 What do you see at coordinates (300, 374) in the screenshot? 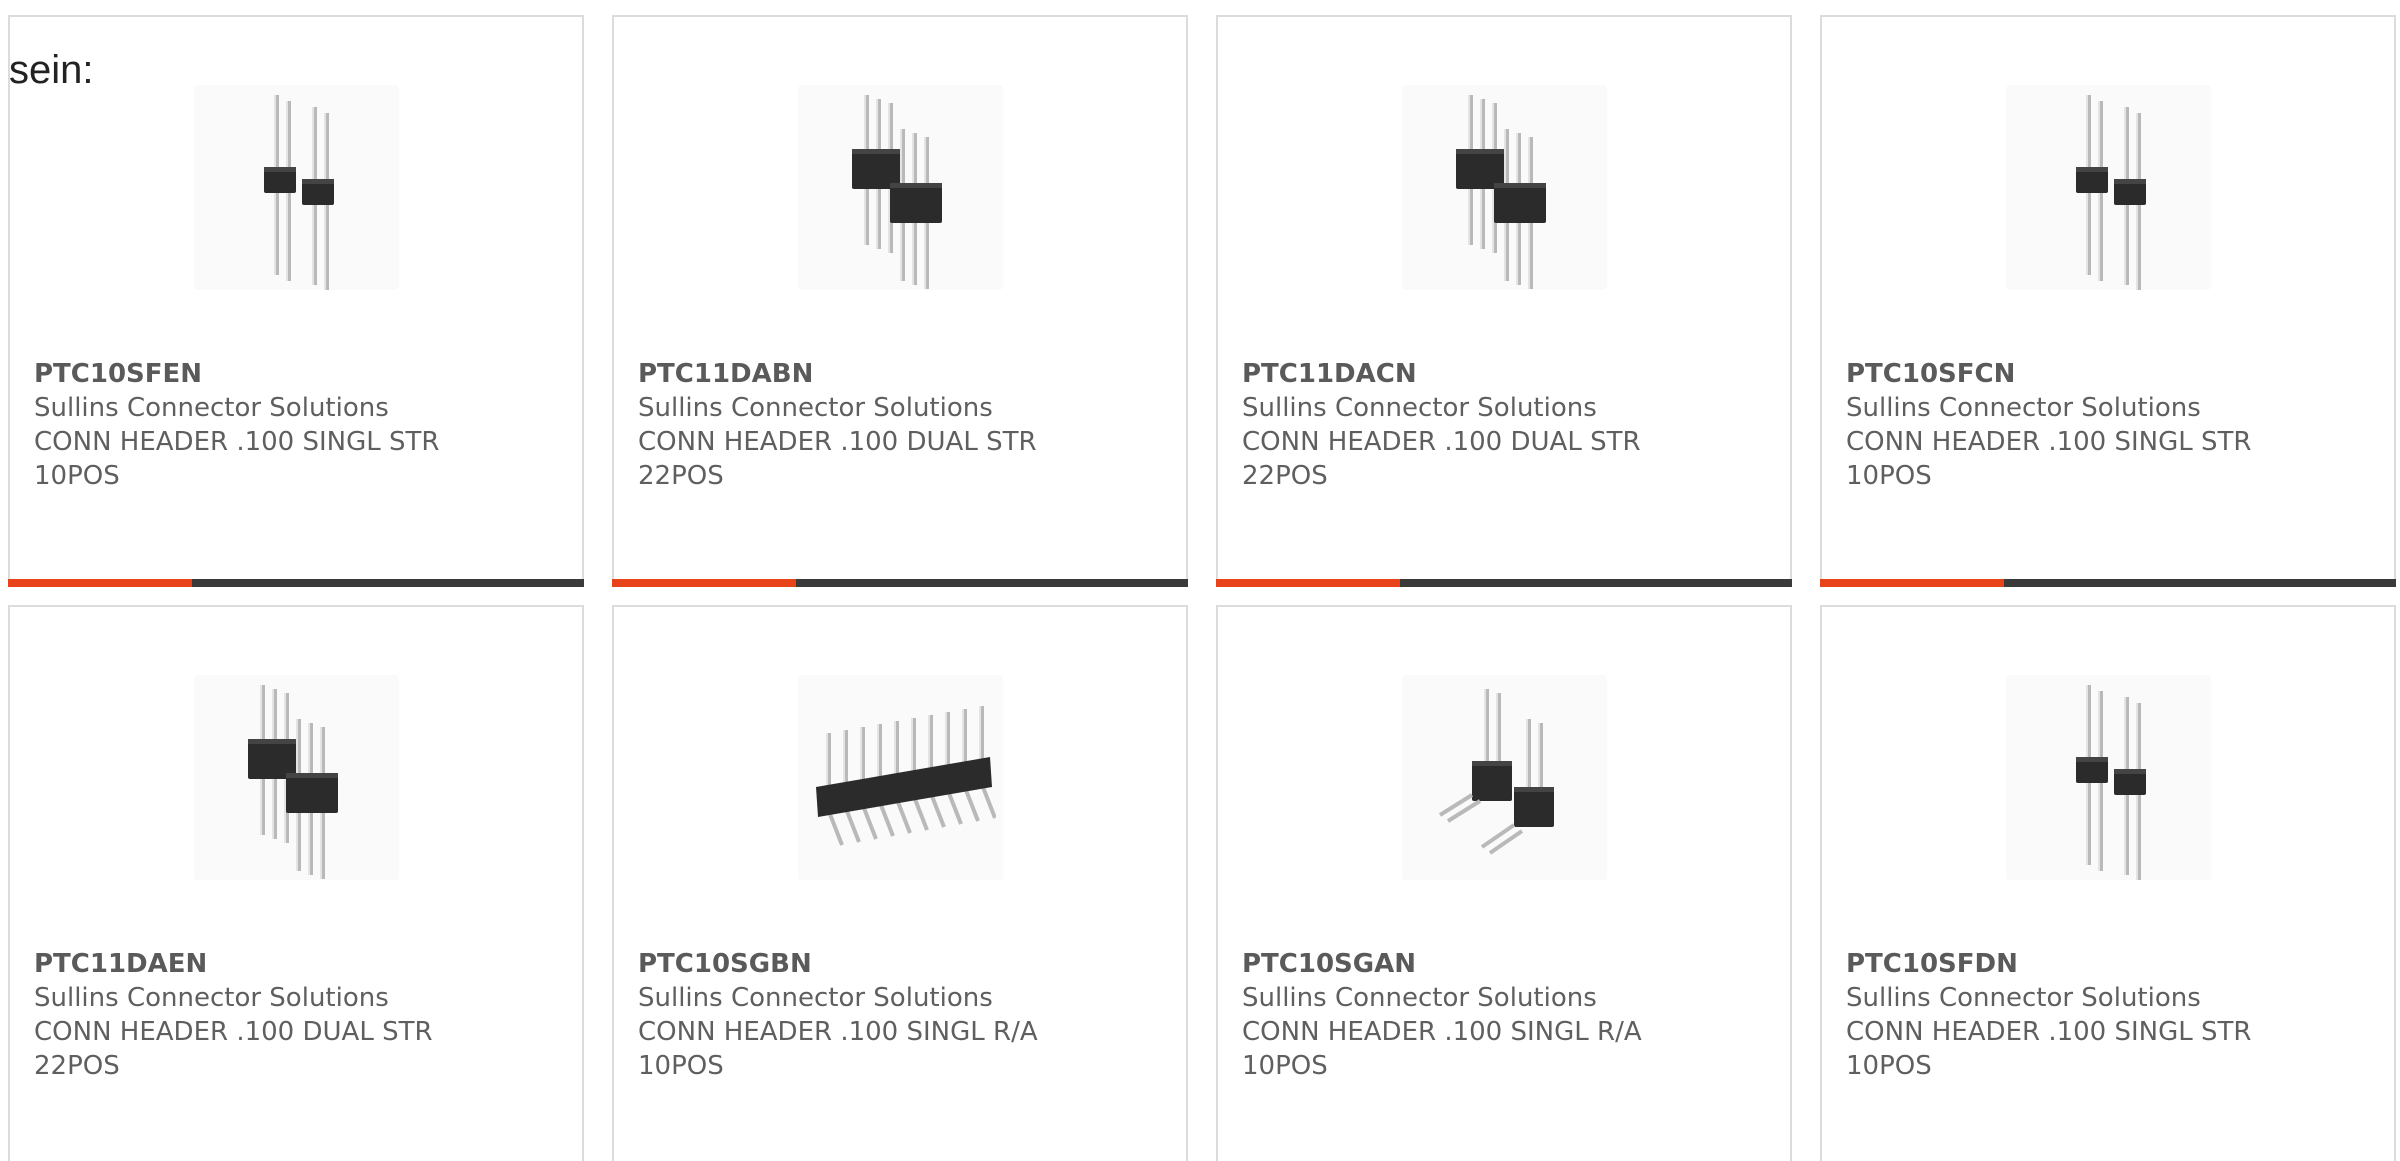
I see `part-number-link: PTC10SFEN` at bounding box center [300, 374].